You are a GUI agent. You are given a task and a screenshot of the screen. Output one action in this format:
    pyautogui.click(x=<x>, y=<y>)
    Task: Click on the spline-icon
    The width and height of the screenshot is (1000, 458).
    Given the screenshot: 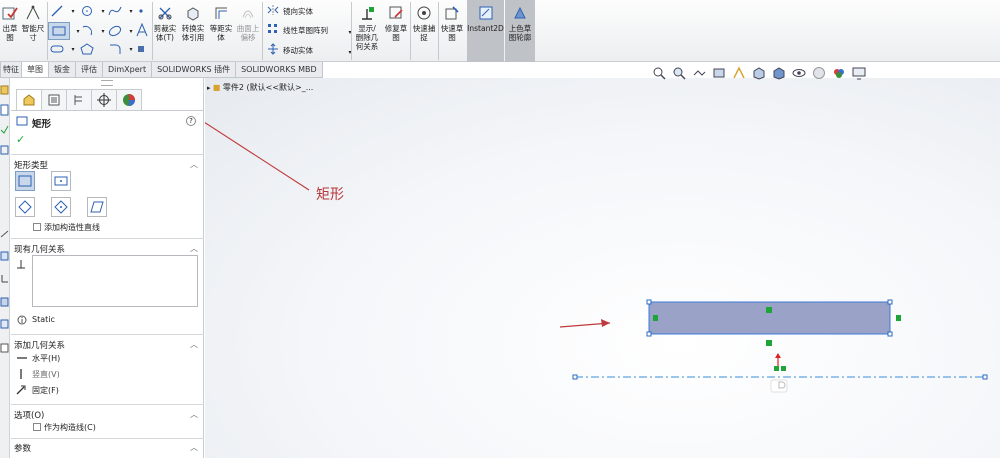 What is the action you would take?
    pyautogui.click(x=115, y=11)
    